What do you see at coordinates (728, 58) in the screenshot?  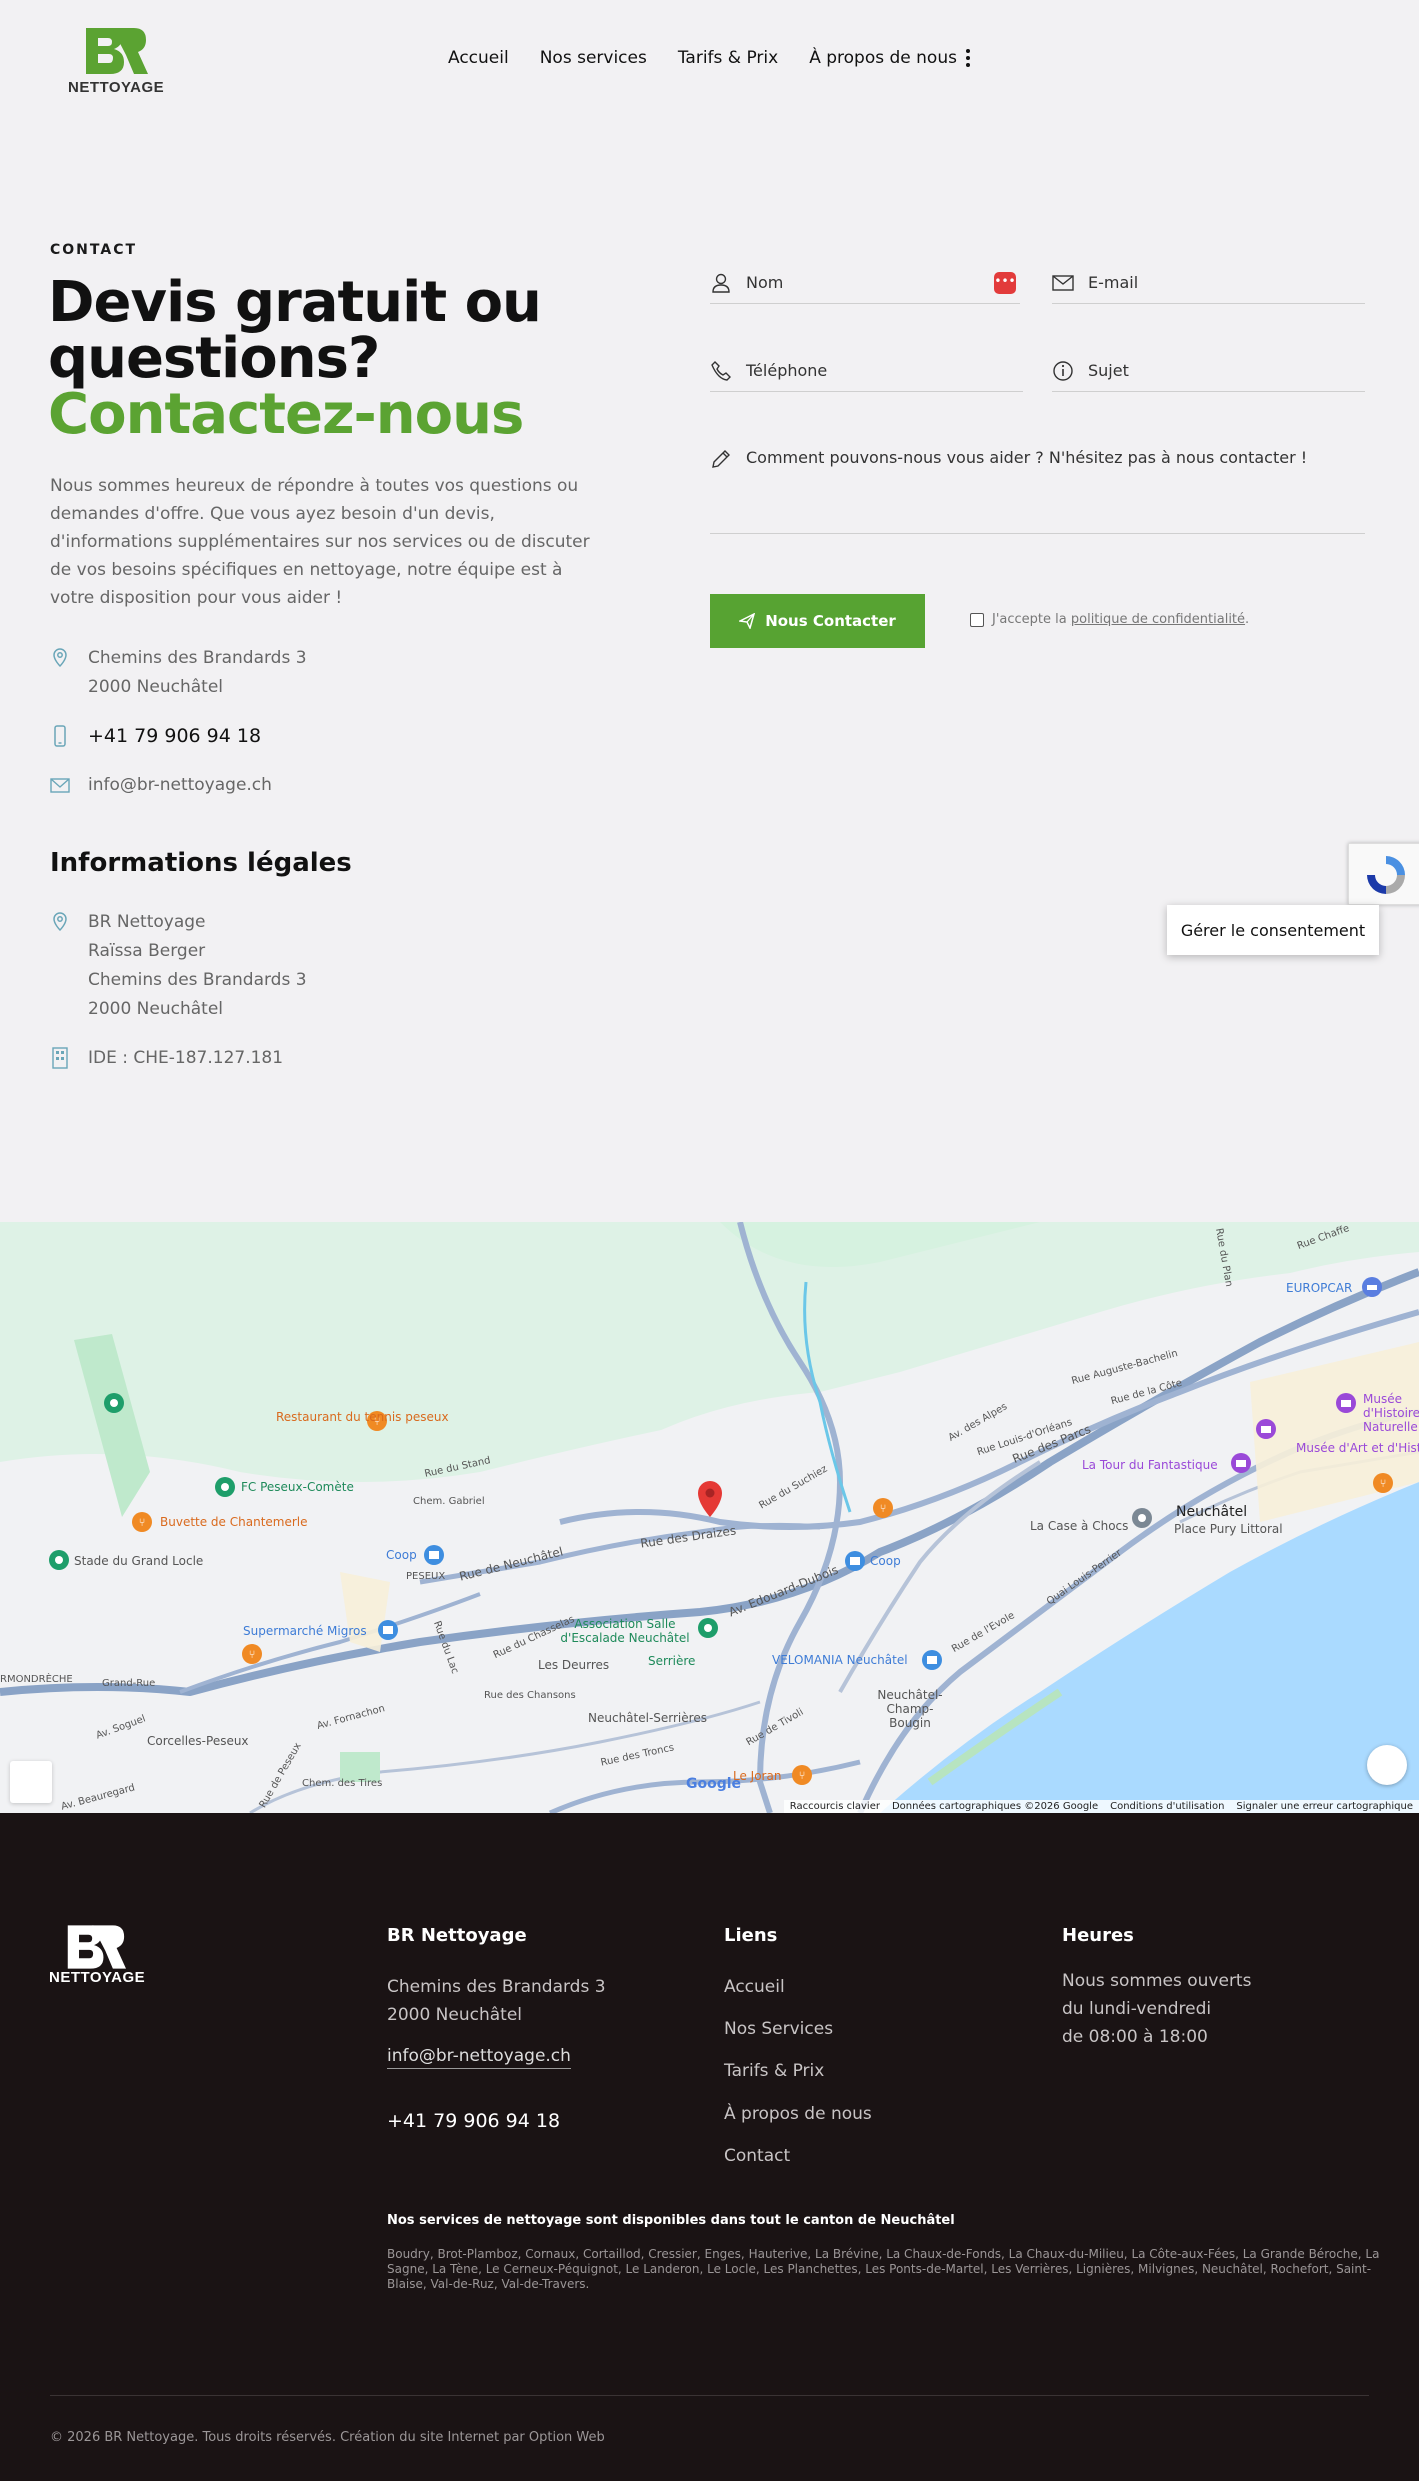 I see `nav-item-tarifs: Tarifs & Prix` at bounding box center [728, 58].